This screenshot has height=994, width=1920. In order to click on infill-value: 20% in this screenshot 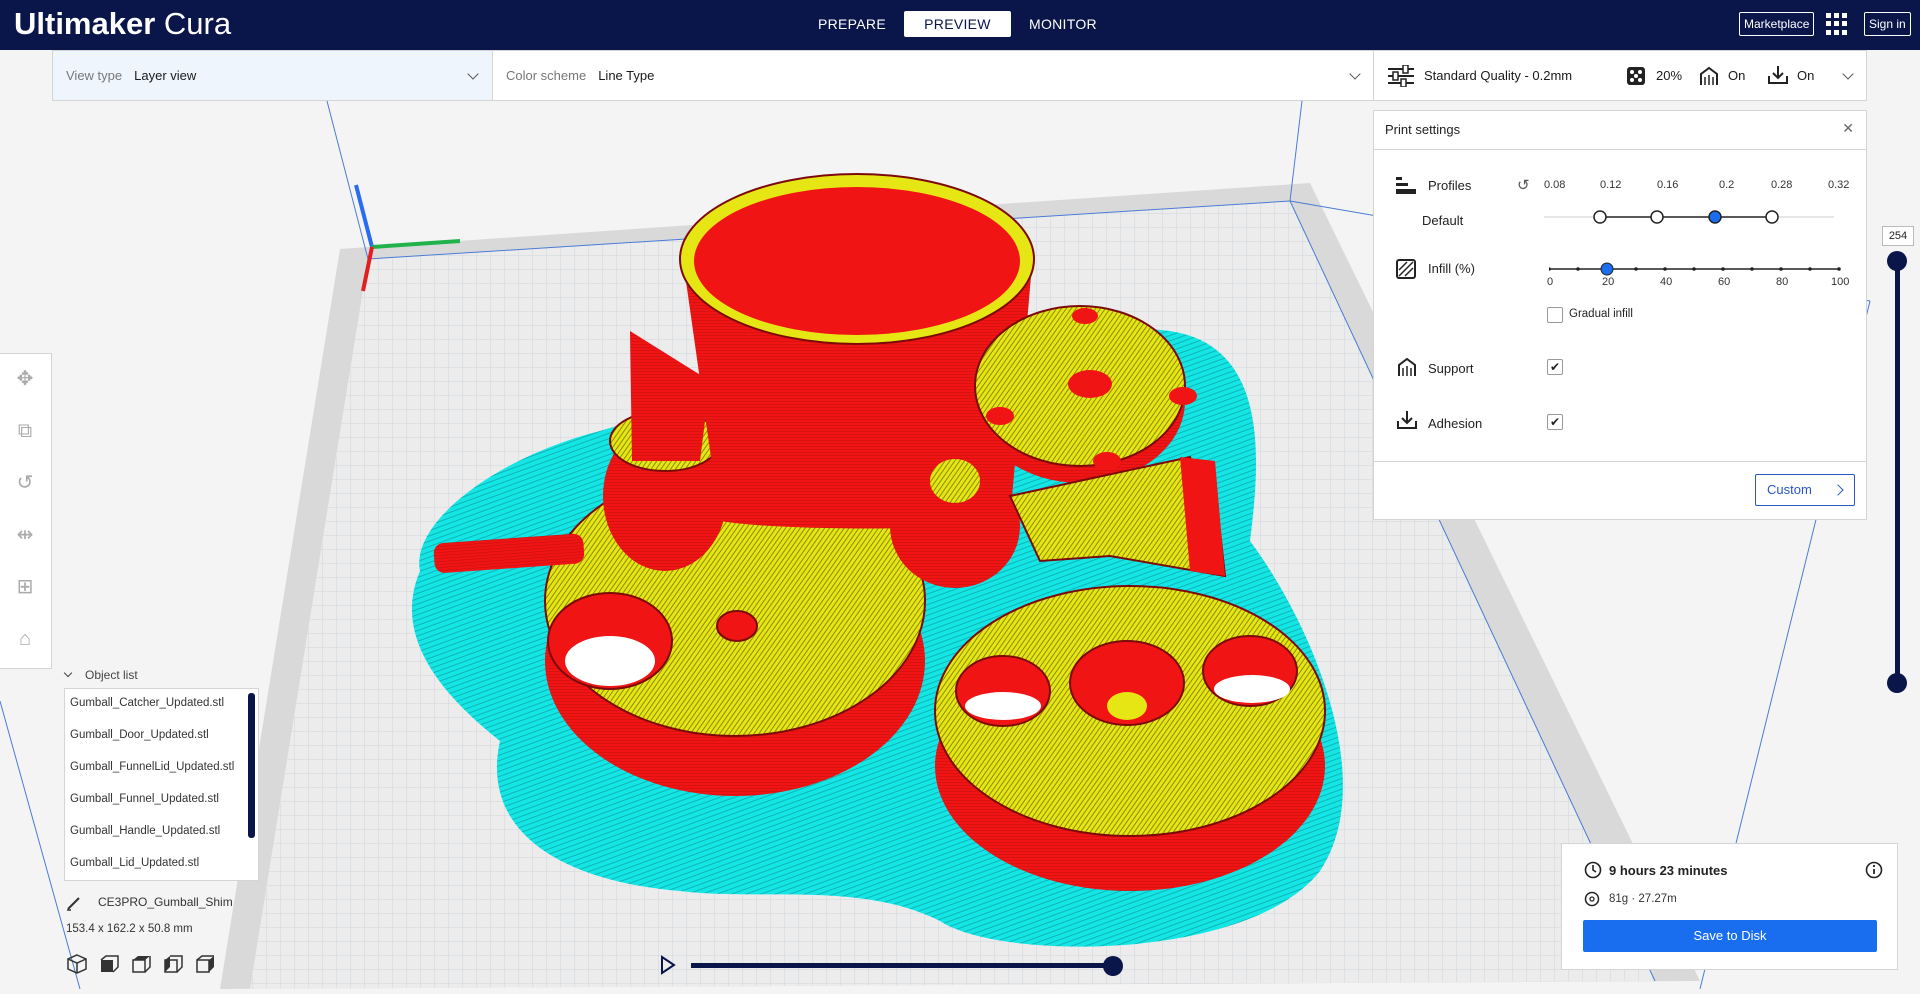, I will do `click(1669, 75)`.